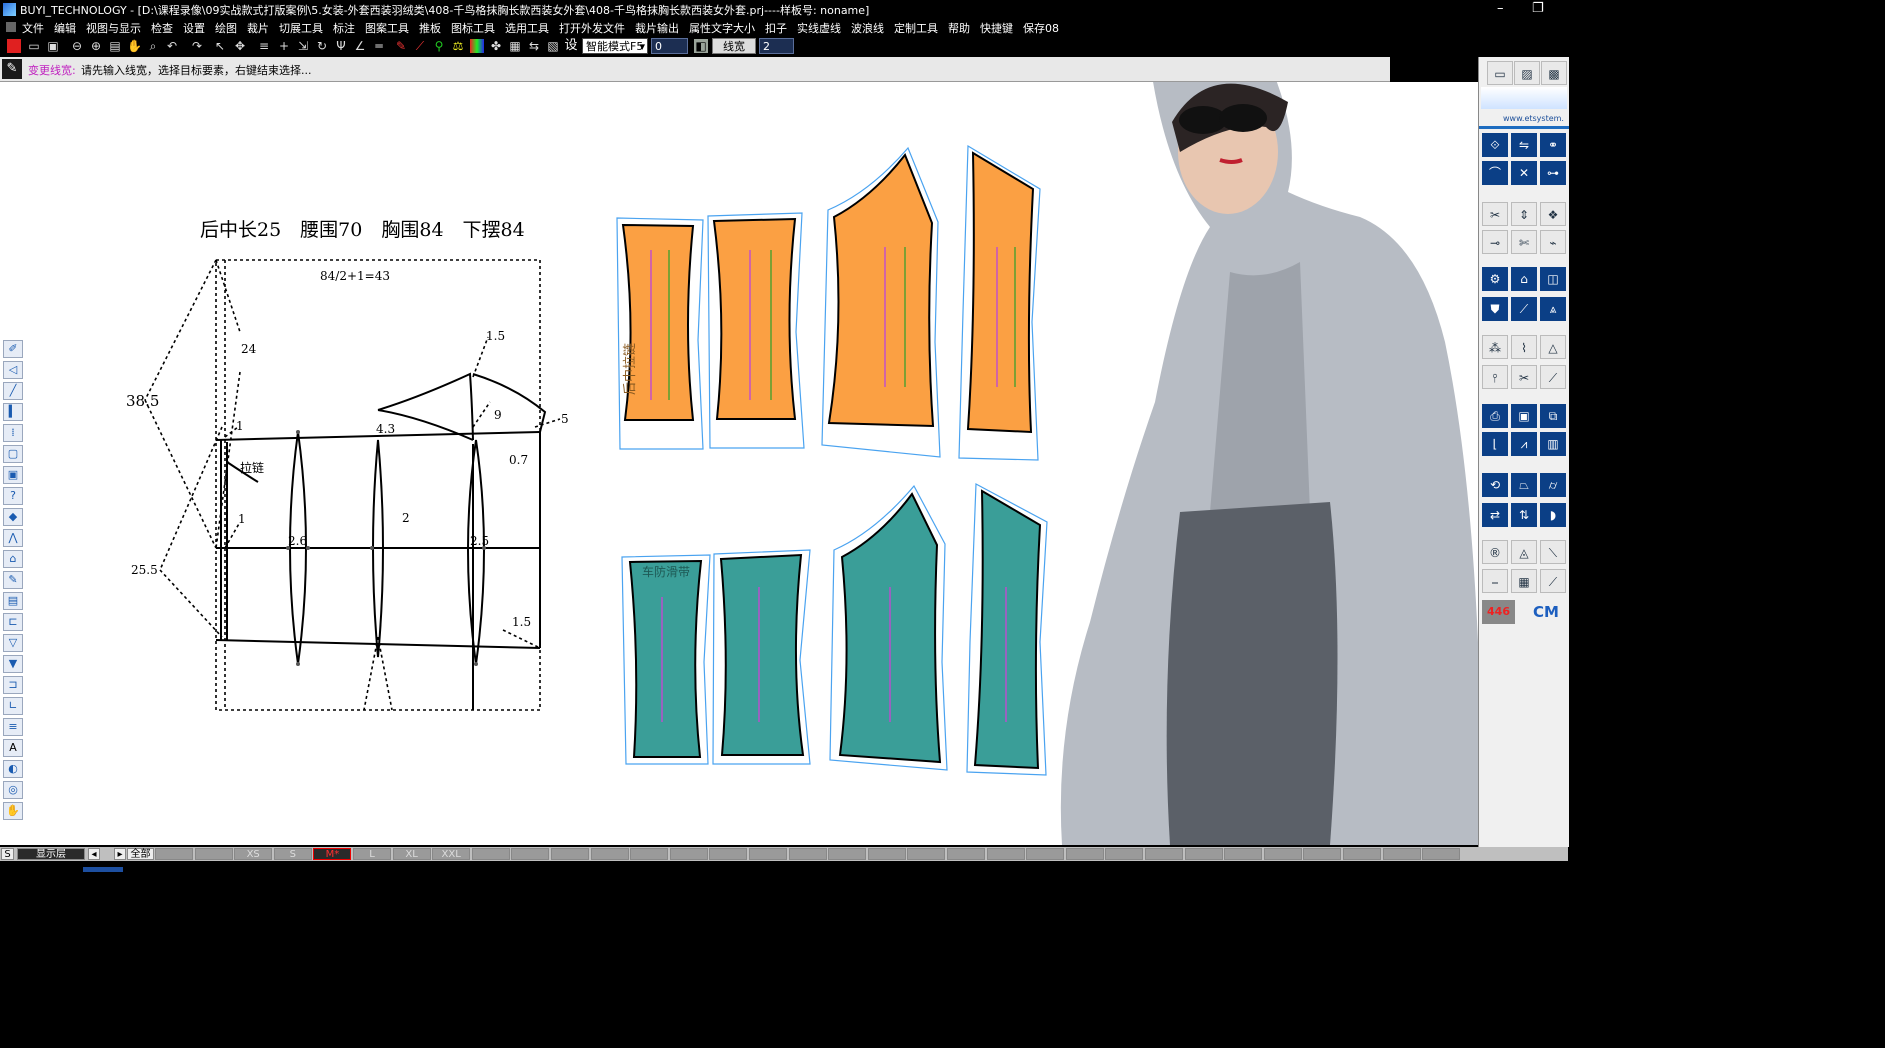  I want to click on floppy-icon: ▣, so click(1524, 416).